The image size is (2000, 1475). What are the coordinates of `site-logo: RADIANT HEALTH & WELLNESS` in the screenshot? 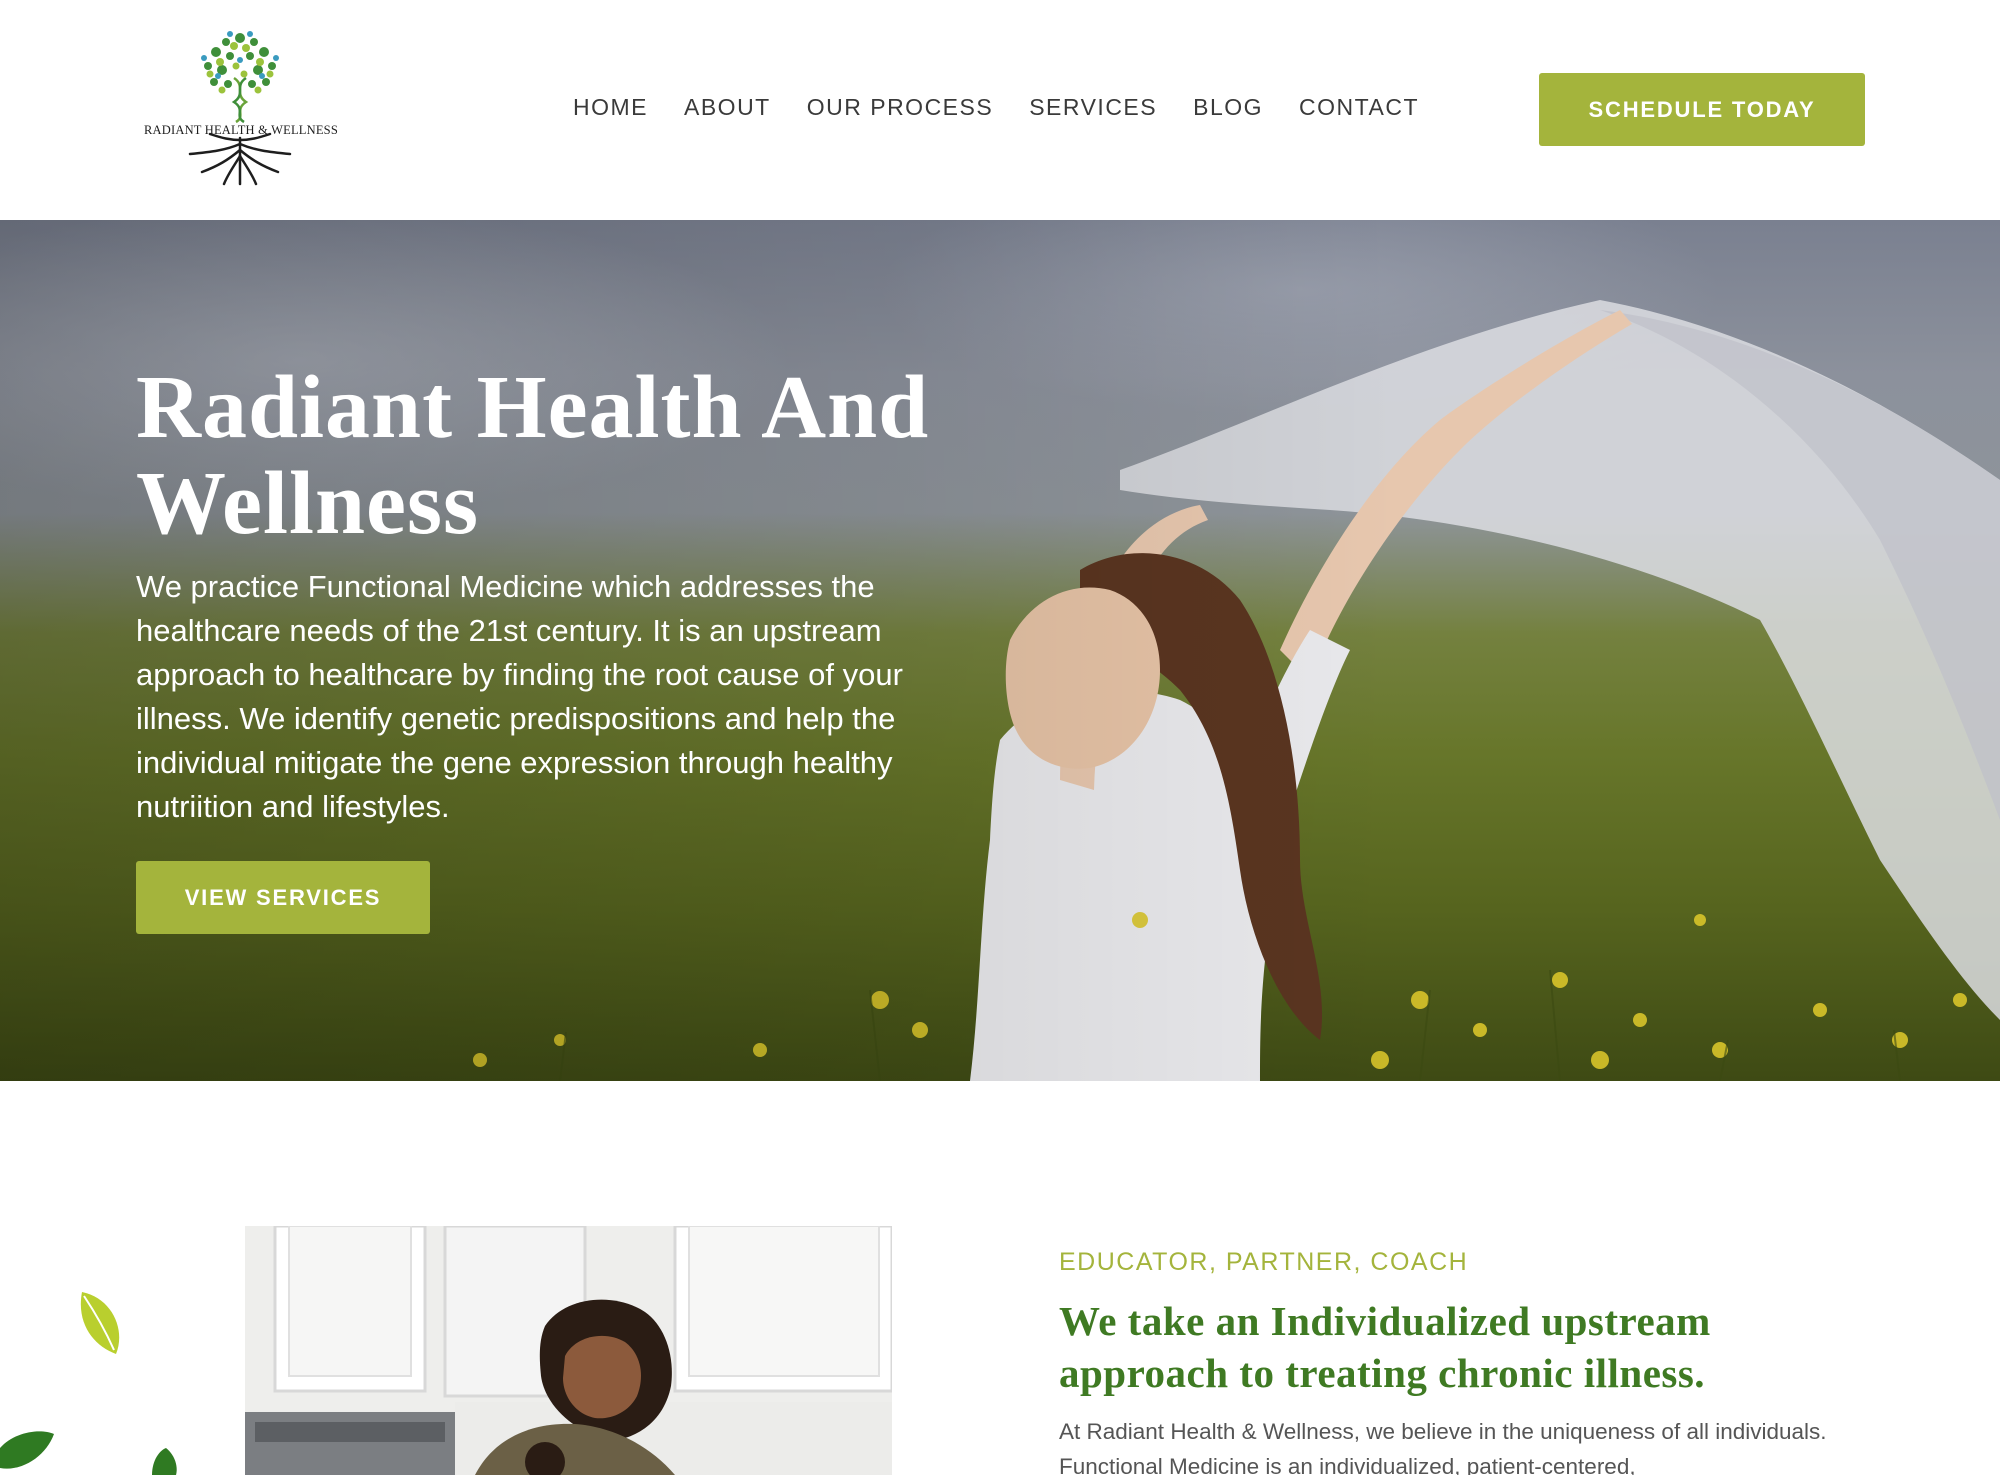 It's located at (240, 111).